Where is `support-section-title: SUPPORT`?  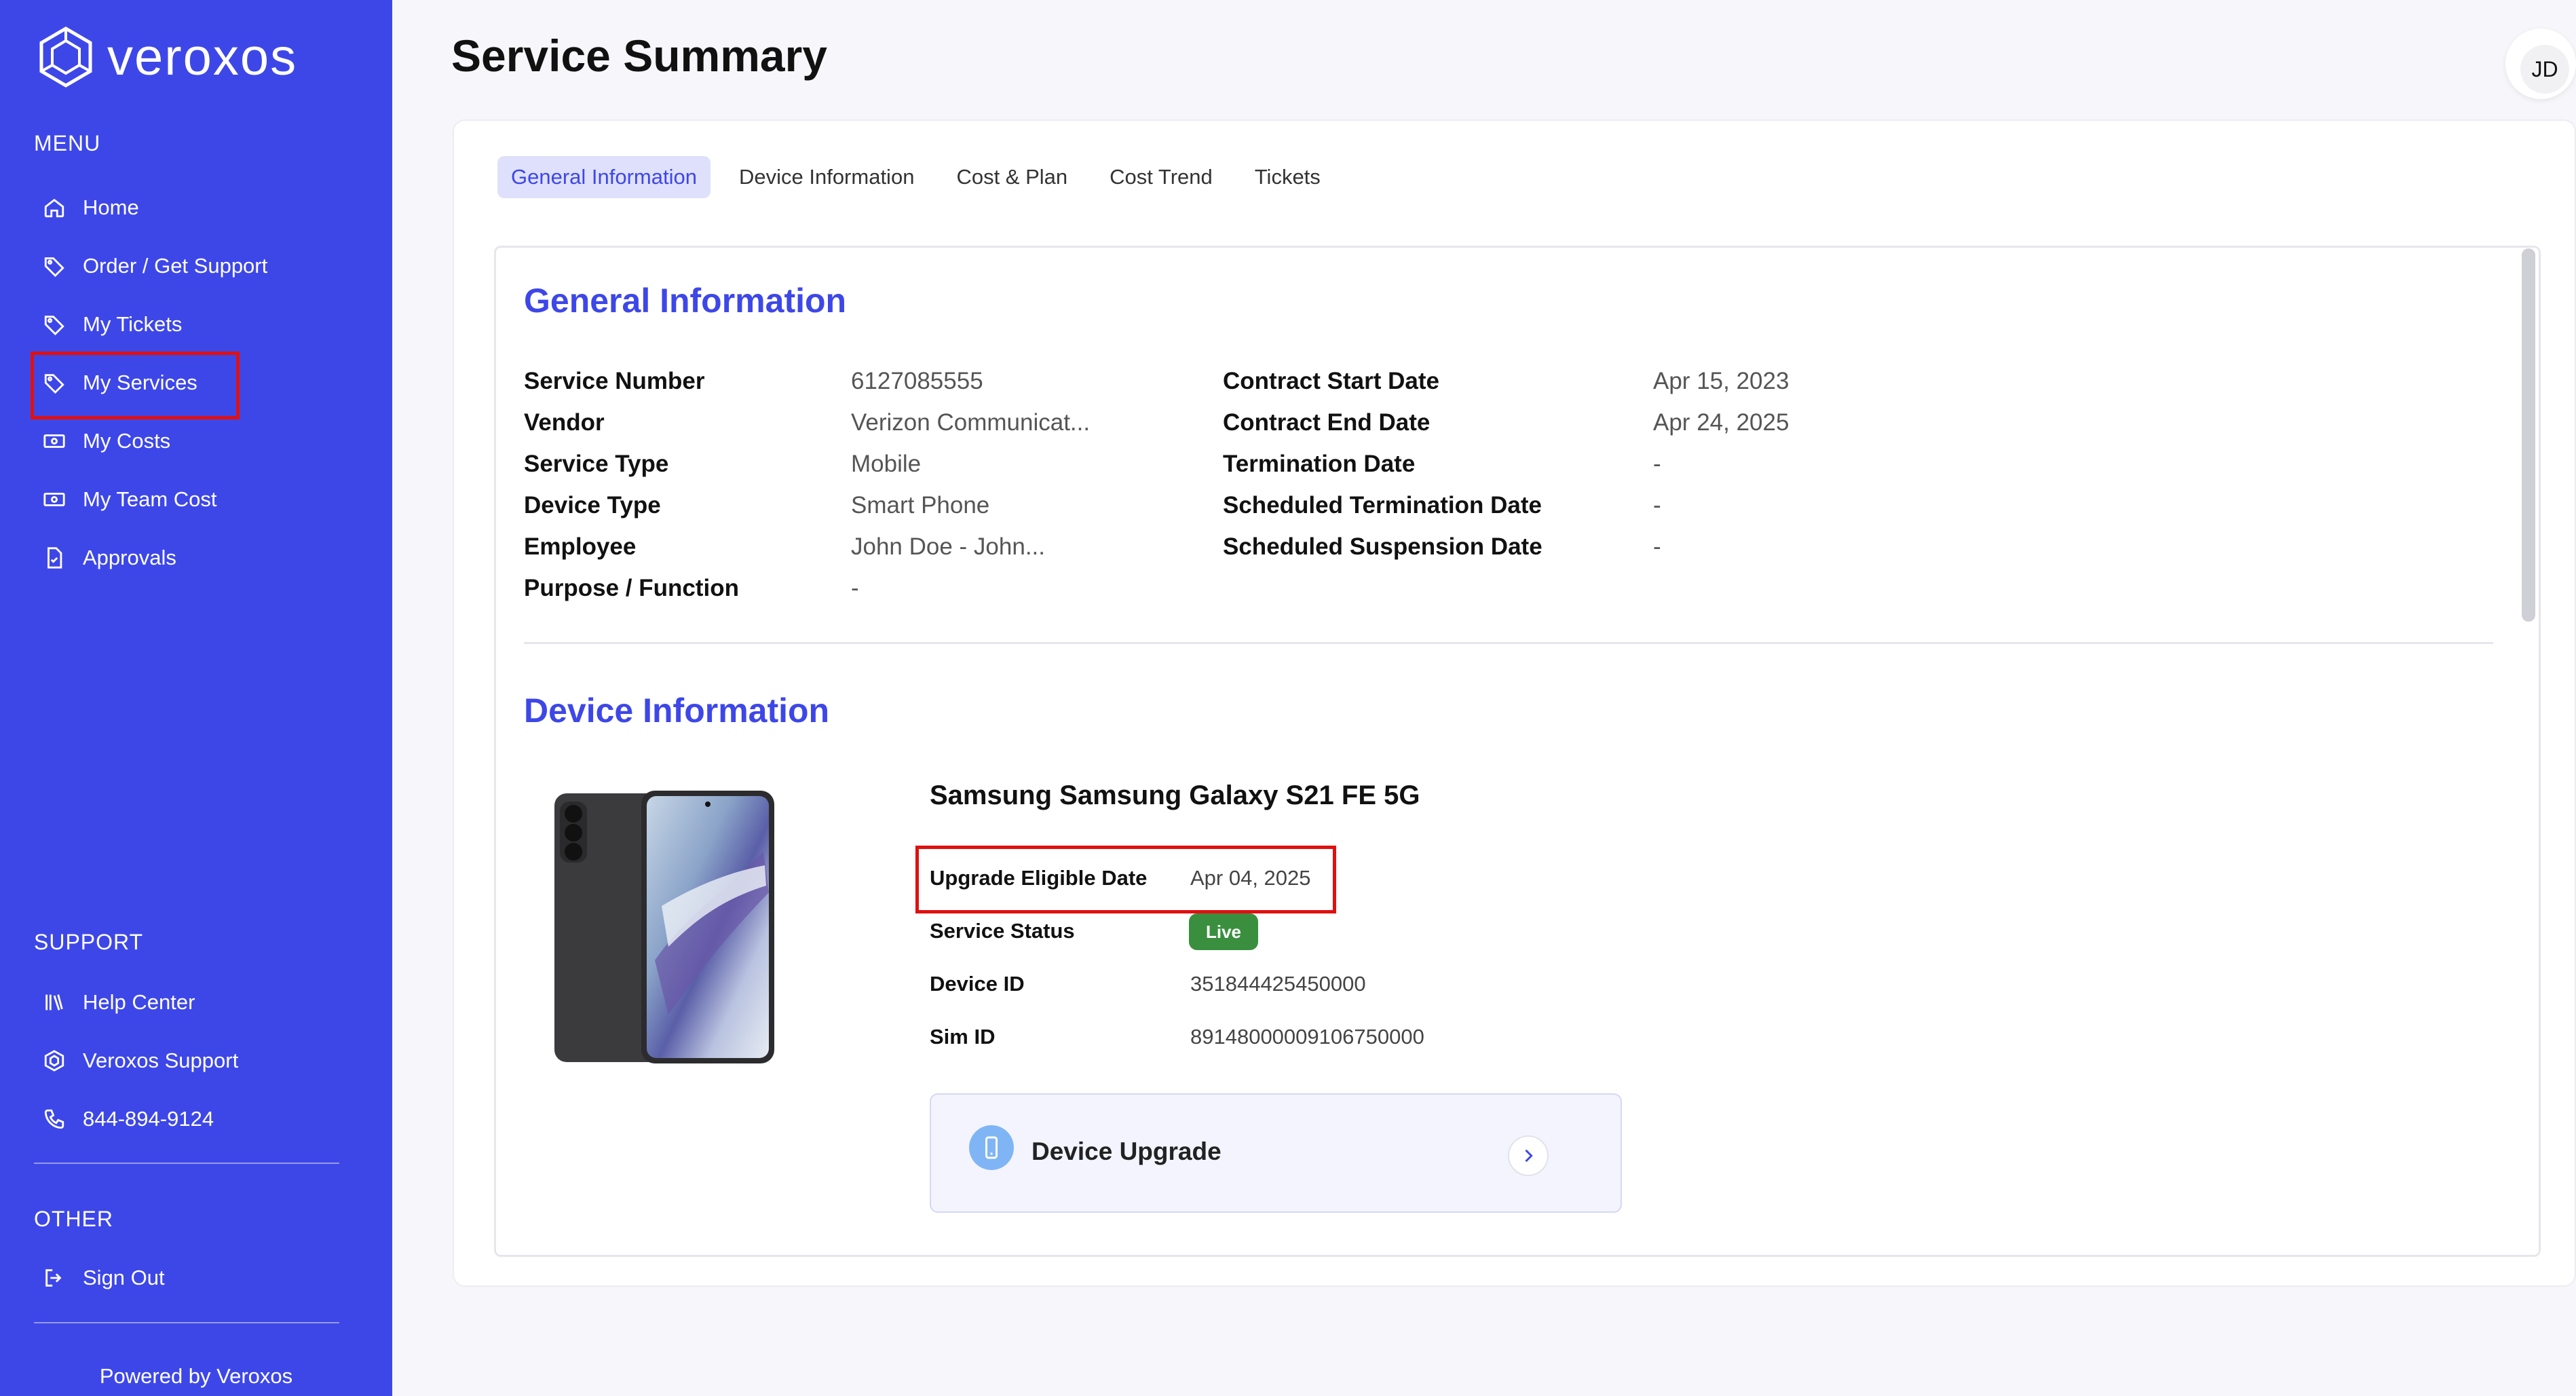
support-section-title: SUPPORT is located at coordinates (89, 942).